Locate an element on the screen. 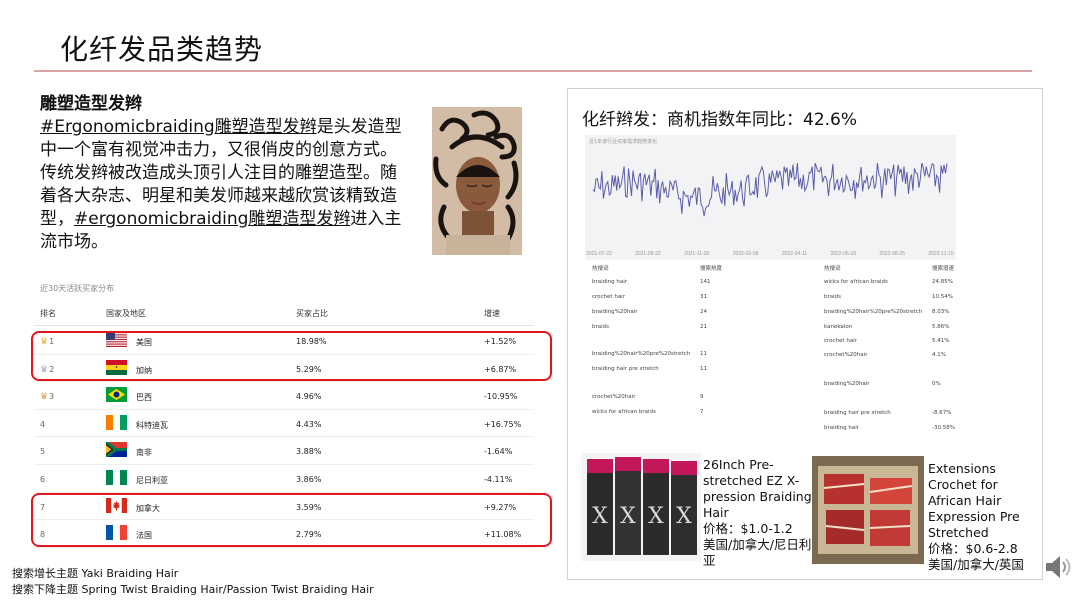 This screenshot has height=608, width=1080. table-header: 排名 国家及地区 买家占比 增速 is located at coordinates (284, 316).